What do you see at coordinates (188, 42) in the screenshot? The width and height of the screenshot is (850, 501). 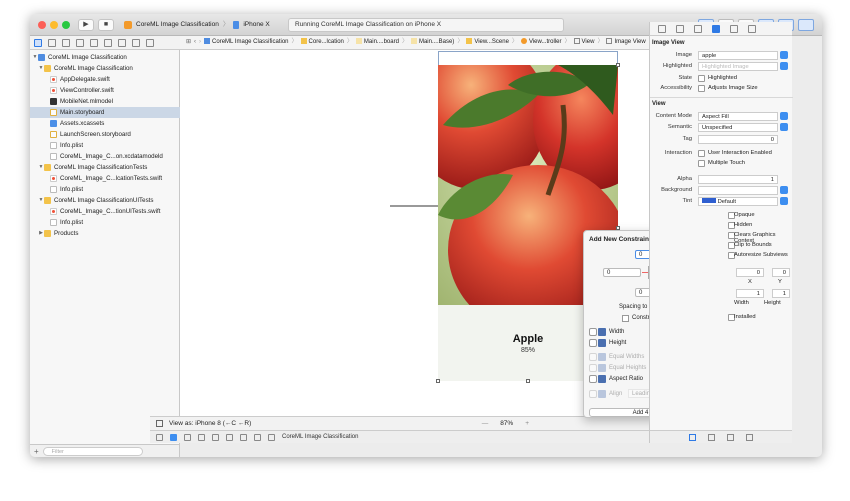 I see `related-items-icon: ⊞` at bounding box center [188, 42].